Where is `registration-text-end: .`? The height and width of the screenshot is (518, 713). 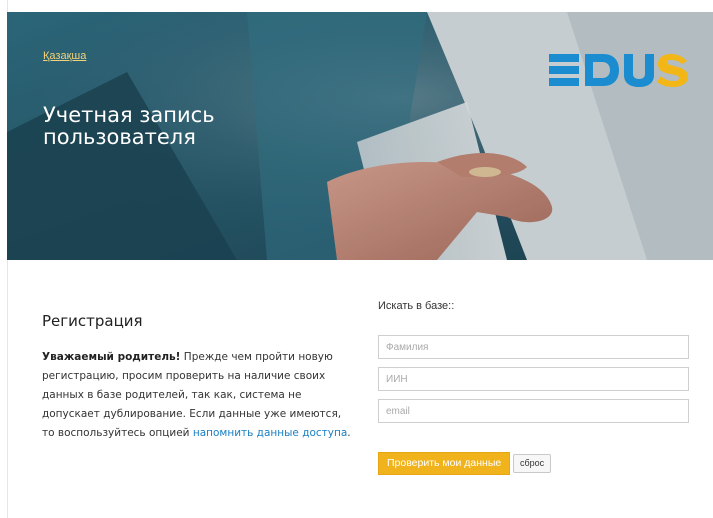
registration-text-end: . is located at coordinates (349, 433).